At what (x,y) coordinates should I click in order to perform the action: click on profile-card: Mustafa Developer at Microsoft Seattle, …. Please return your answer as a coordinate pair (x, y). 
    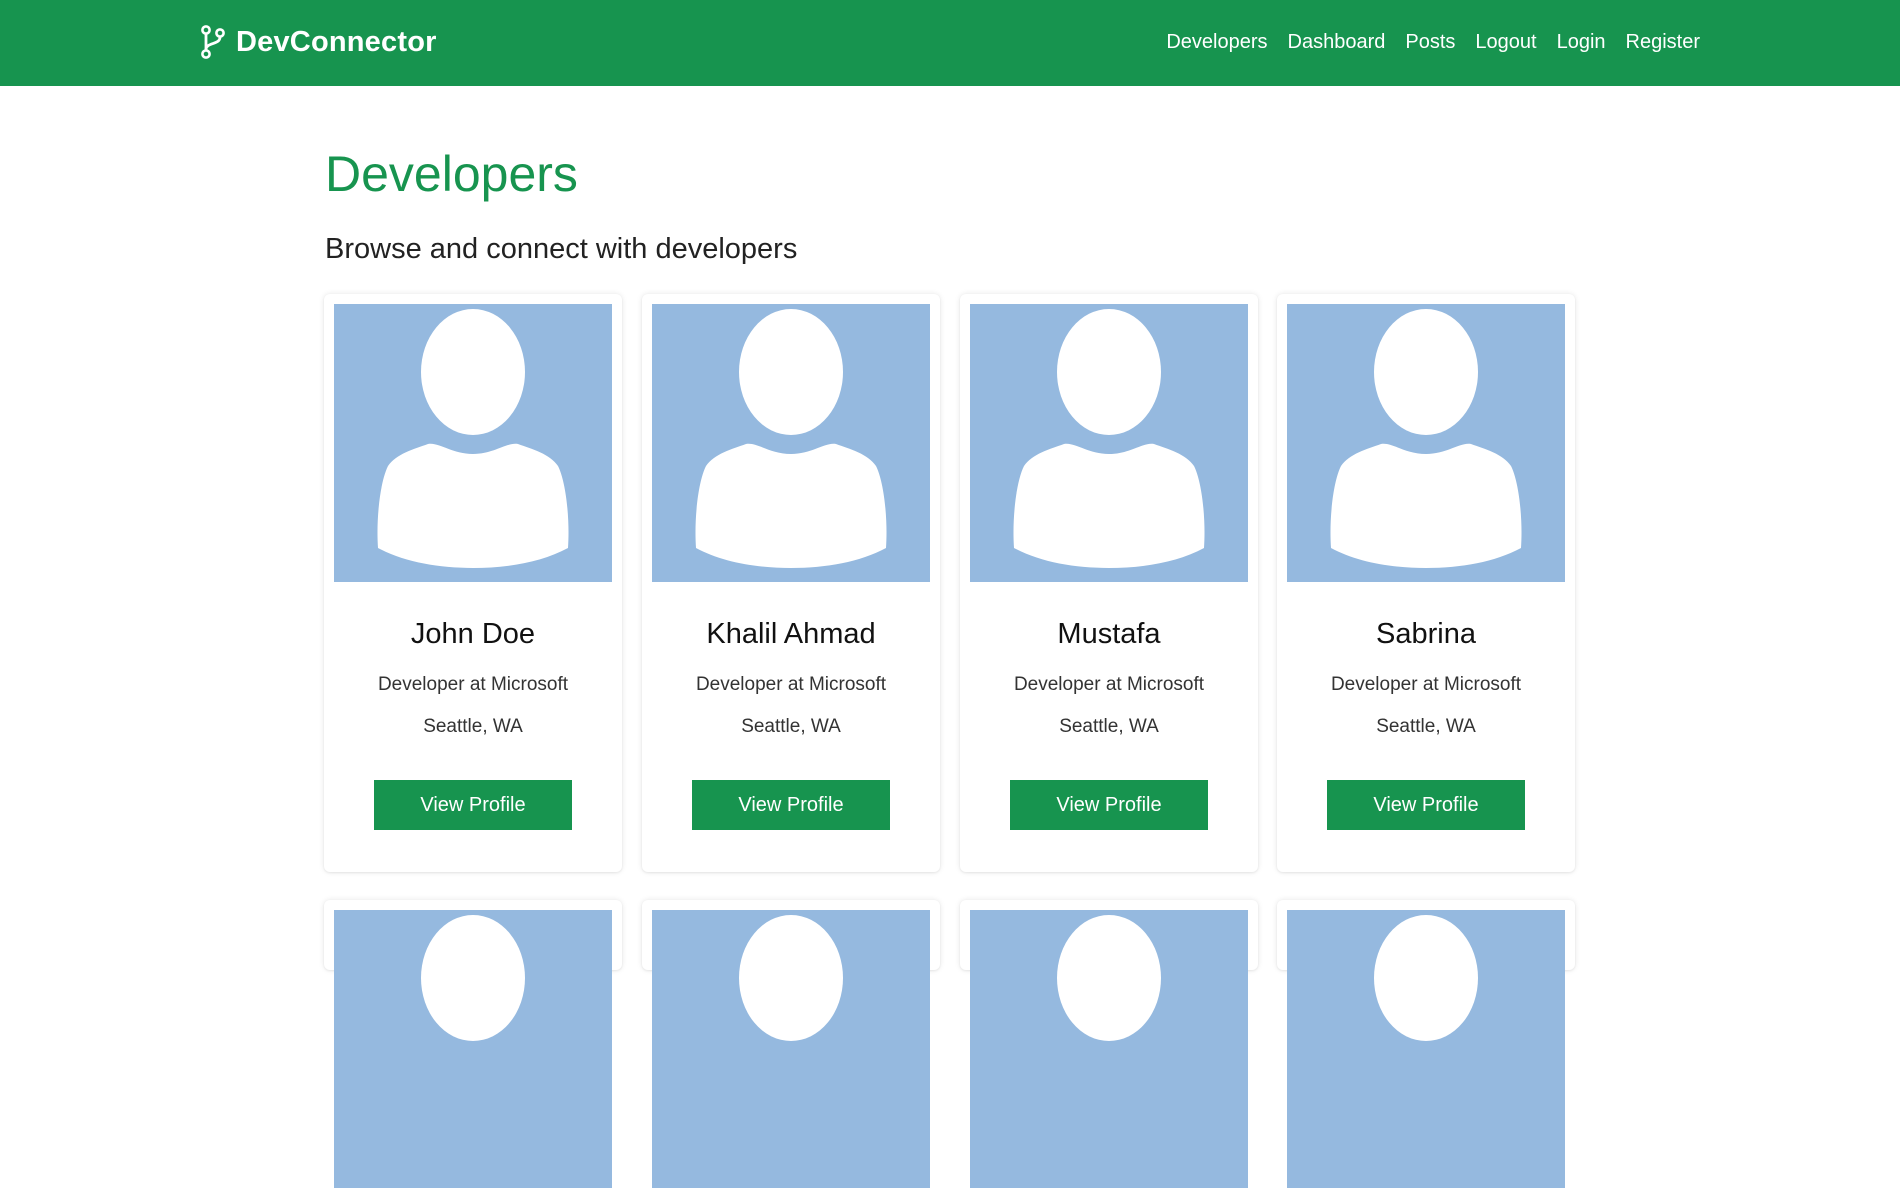
    Looking at the image, I should click on (1109, 583).